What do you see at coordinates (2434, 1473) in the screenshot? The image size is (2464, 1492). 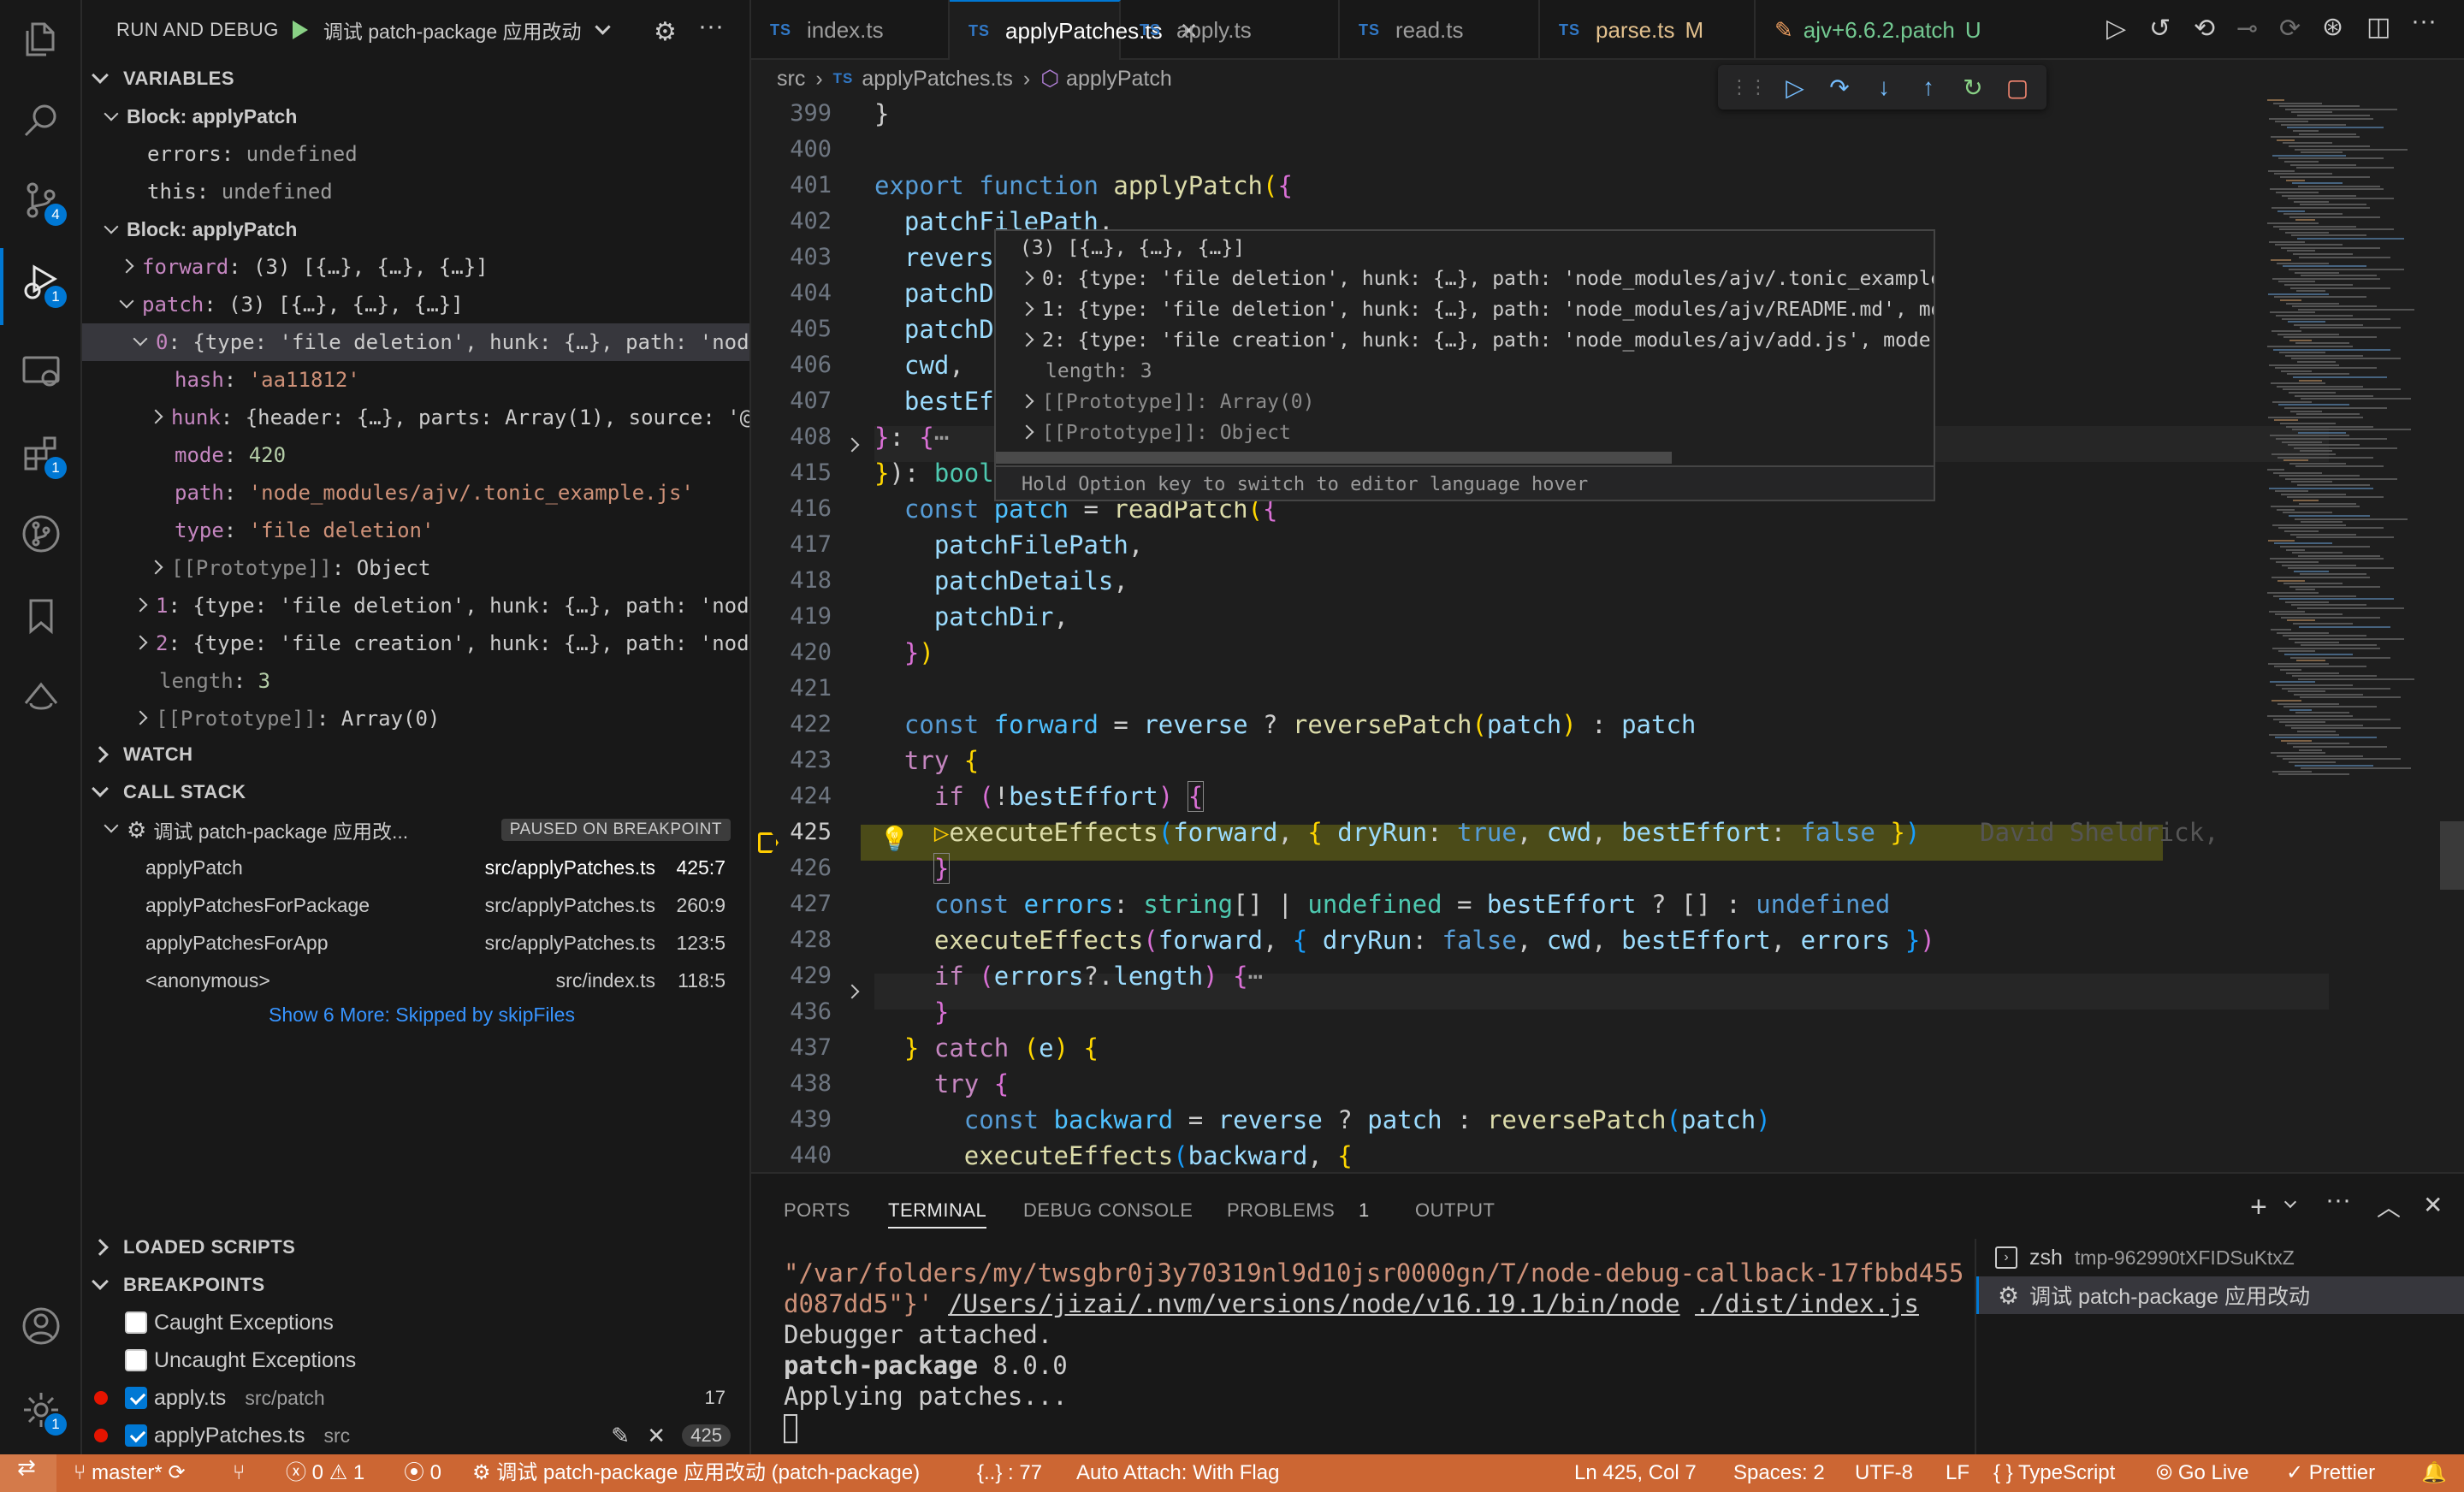 I see `notifications-icon: 🔔` at bounding box center [2434, 1473].